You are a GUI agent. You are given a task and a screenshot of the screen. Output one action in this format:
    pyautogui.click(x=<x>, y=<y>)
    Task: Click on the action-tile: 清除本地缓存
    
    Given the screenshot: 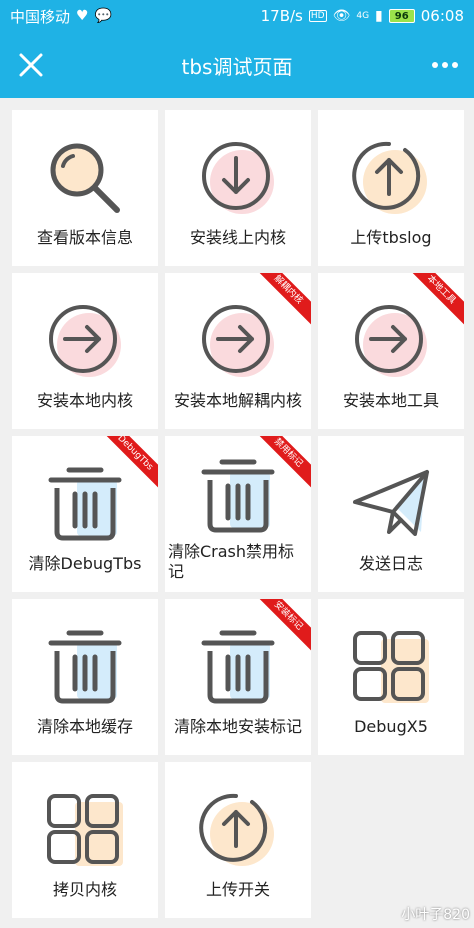 What is the action you would take?
    pyautogui.click(x=85, y=677)
    